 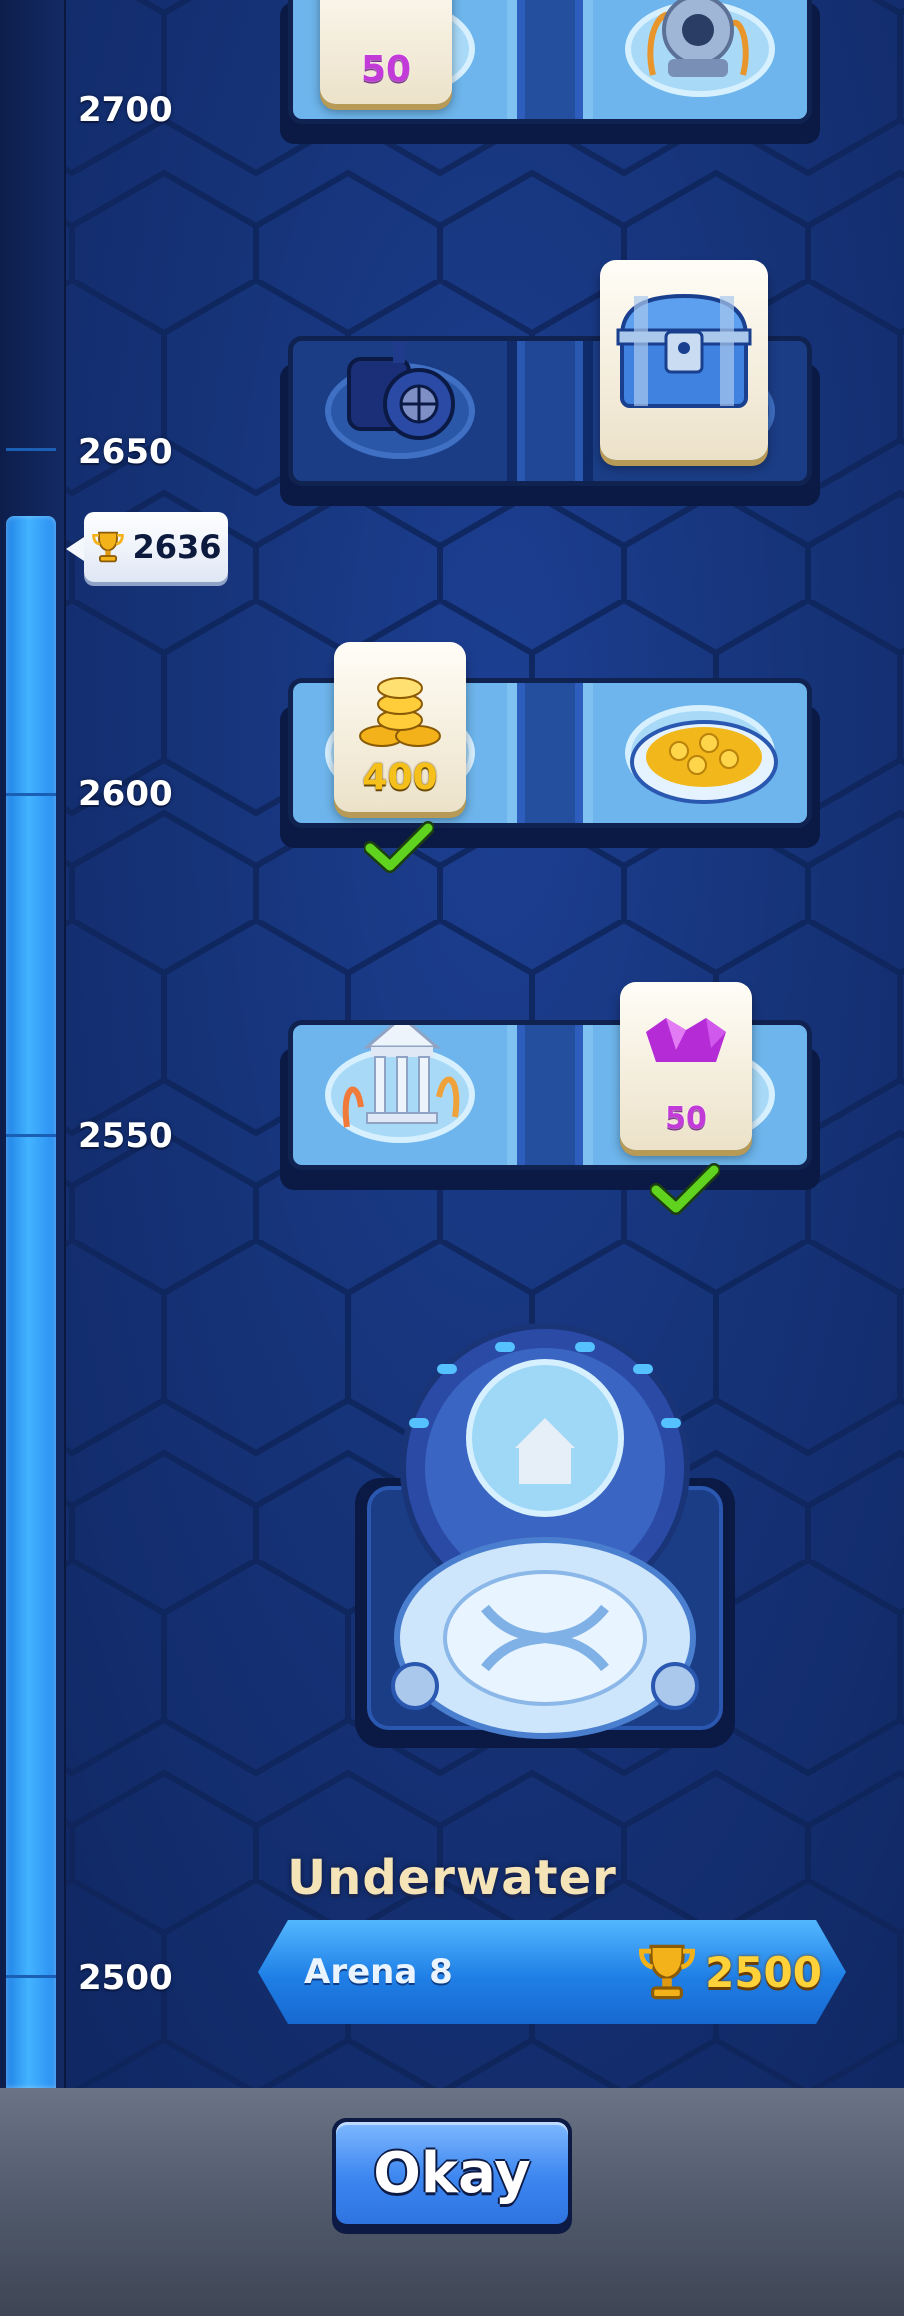 I want to click on okay-button: Okay, so click(x=452, y=2176).